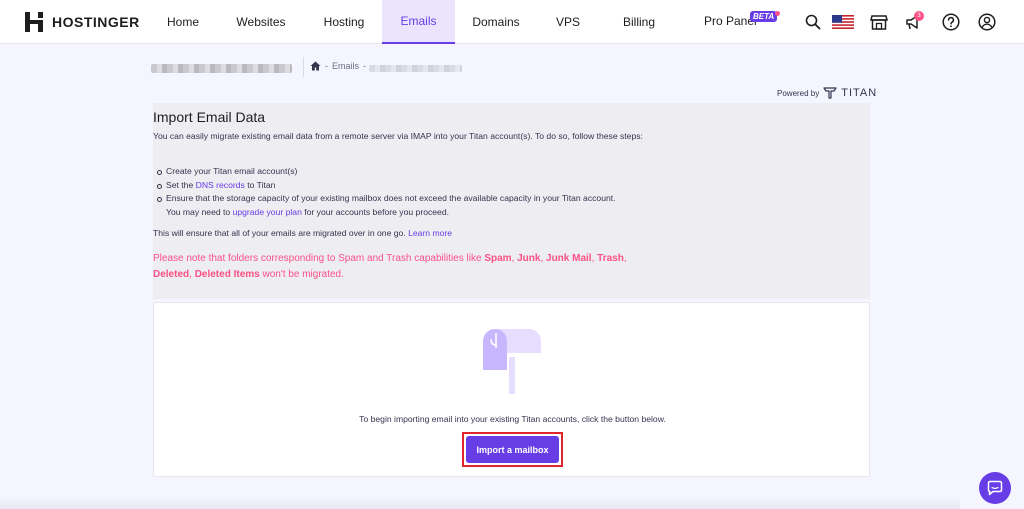  Describe the element at coordinates (209, 117) in the screenshot. I see `page-title: Import Email Data` at that location.